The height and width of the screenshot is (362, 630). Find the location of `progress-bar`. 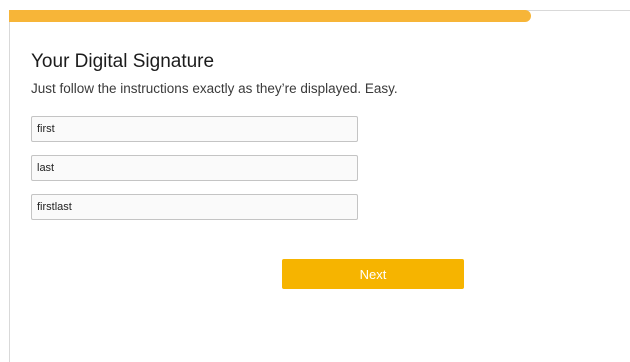

progress-bar is located at coordinates (319, 16).